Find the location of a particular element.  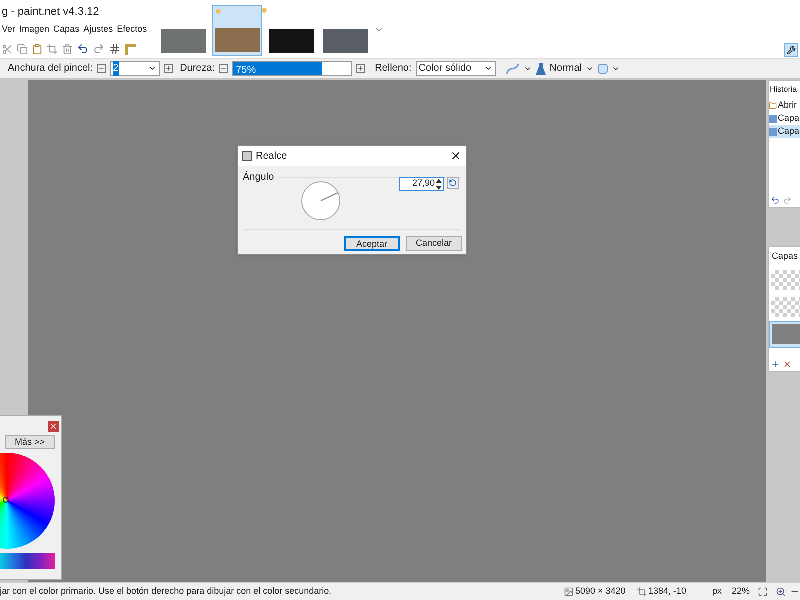

history-item: Abrir is located at coordinates (784, 105).